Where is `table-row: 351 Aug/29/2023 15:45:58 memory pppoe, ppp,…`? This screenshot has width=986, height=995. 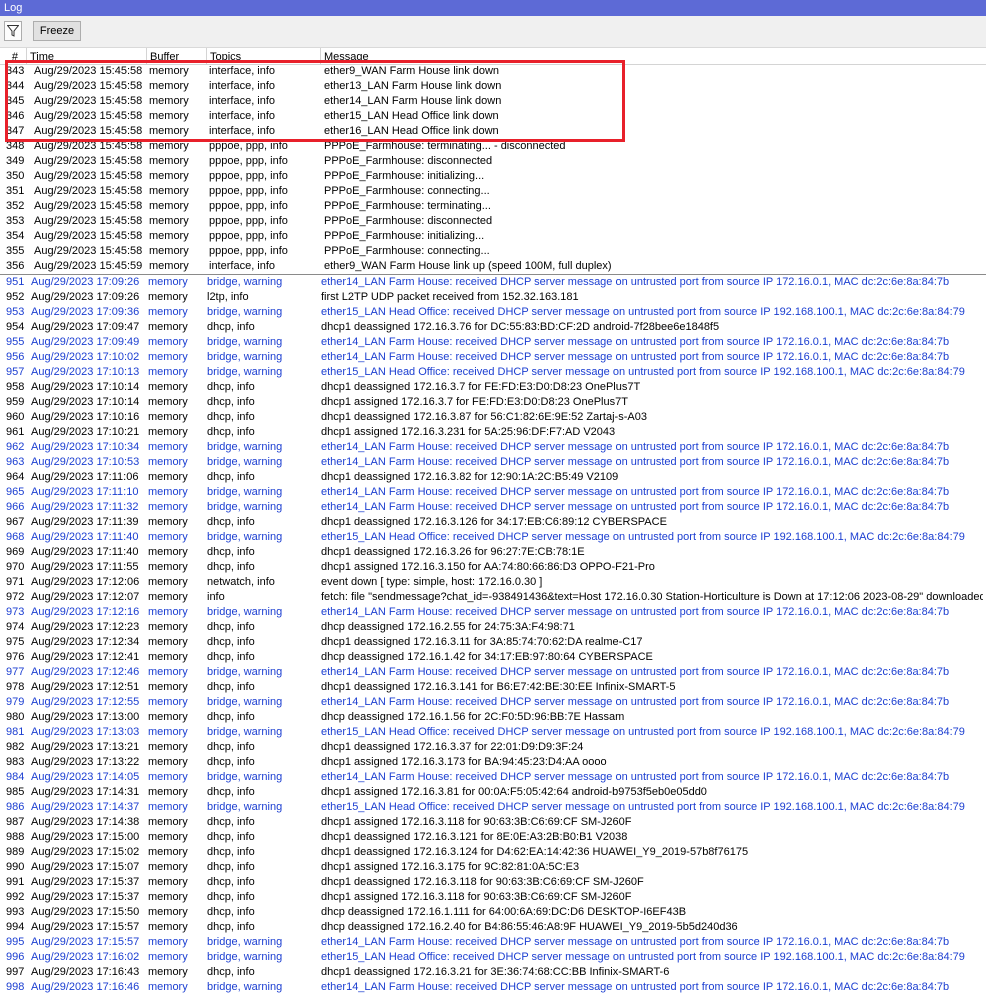 table-row: 351 Aug/29/2023 15:45:58 memory pppoe, ppp,… is located at coordinates (493, 191).